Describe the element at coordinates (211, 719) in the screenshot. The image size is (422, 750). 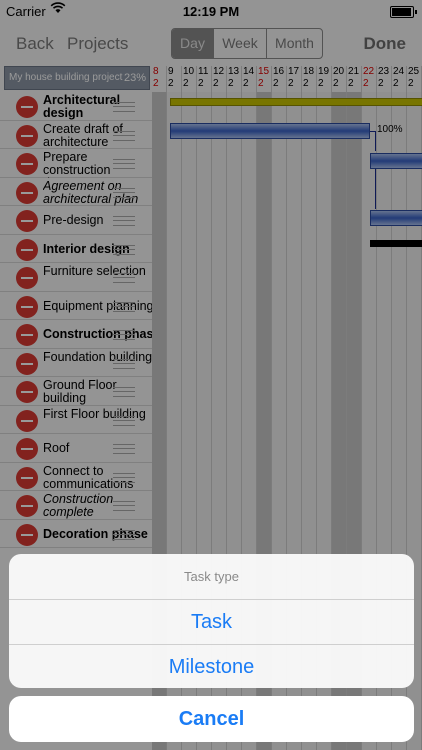
I see `cancel-button: Cancel` at that location.